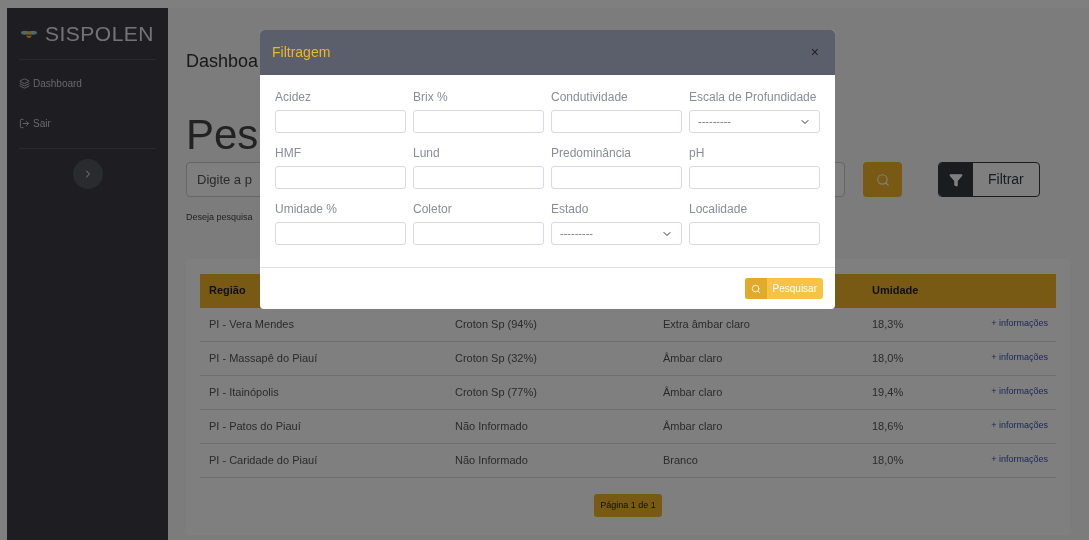 This screenshot has width=1089, height=540. I want to click on breadcrumb: Dashboa, so click(222, 61).